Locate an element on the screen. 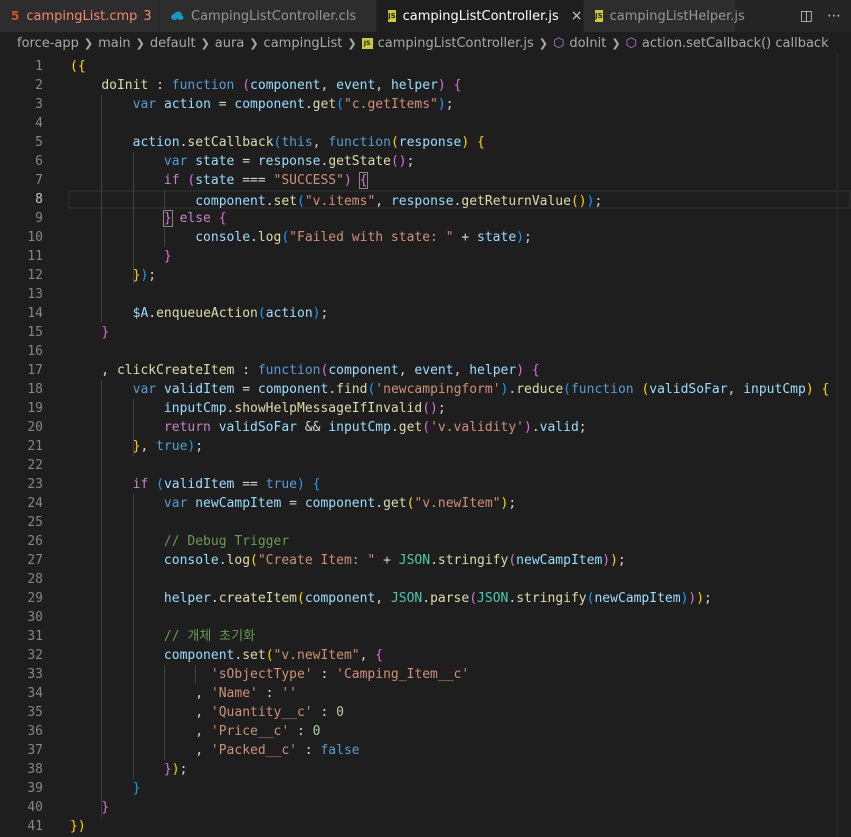  code-token: helper is located at coordinates (187, 598).